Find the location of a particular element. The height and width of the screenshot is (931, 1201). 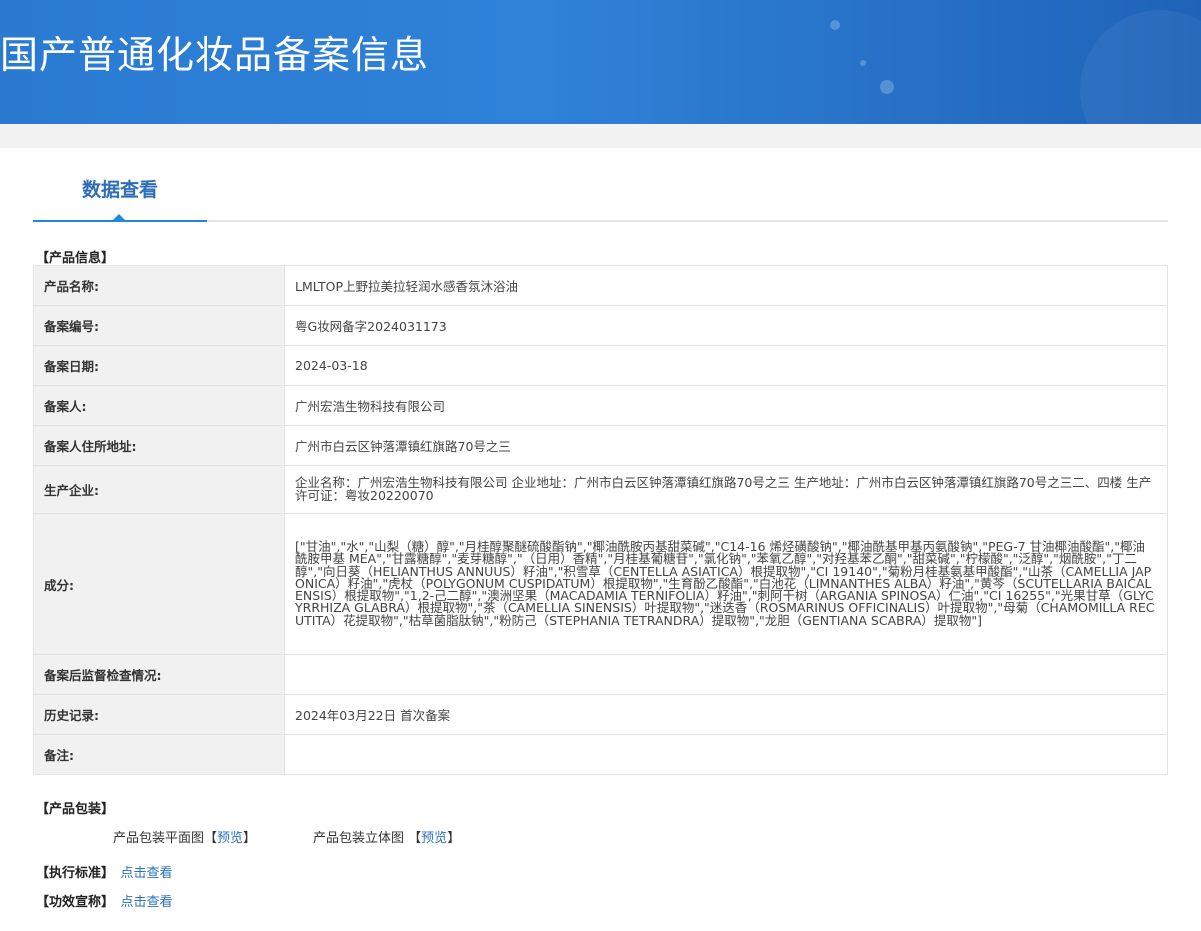

row-value: LMLTOP上野拉美拉轻润水感香氛沐浴油 is located at coordinates (726, 285).